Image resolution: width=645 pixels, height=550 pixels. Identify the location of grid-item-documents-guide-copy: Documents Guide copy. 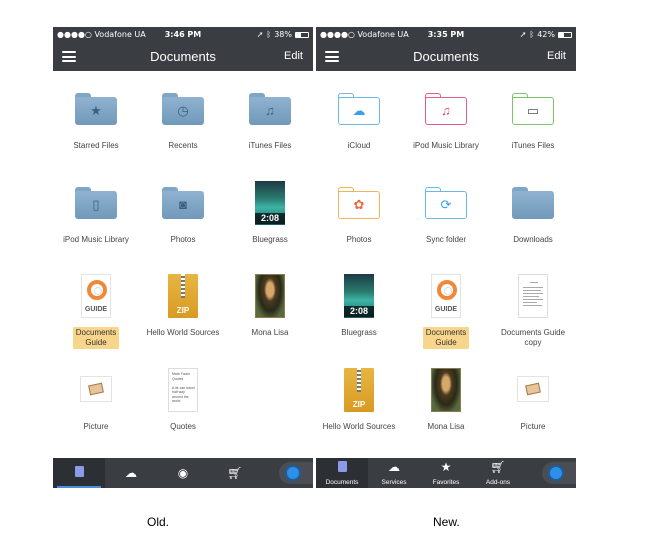
(533, 303).